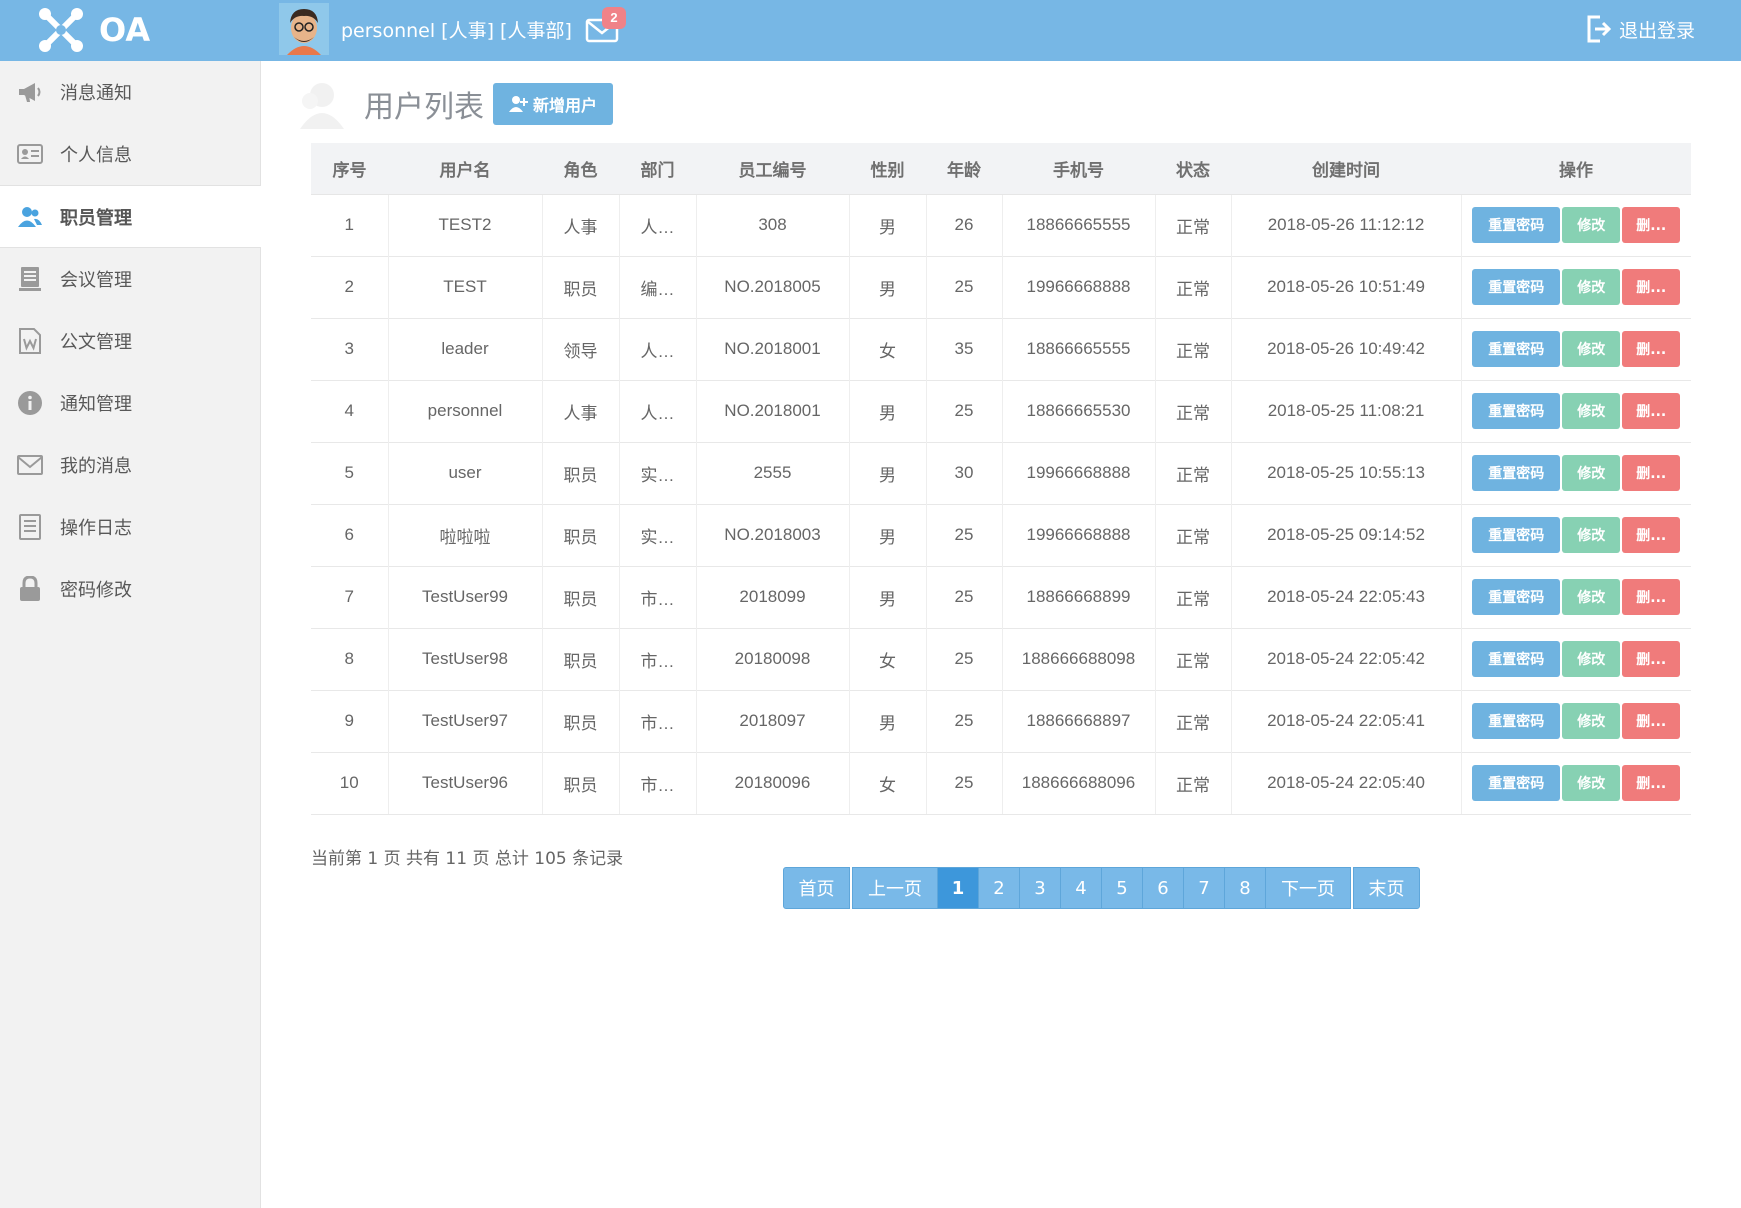 The height and width of the screenshot is (1208, 1741). Describe the element at coordinates (96, 218) in the screenshot. I see `sidebar-item-label: 职员管理` at that location.